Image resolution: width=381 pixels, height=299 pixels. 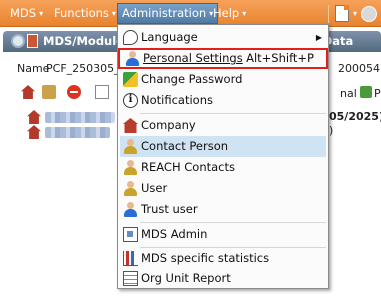 What do you see at coordinates (188, 167) in the screenshot?
I see `menu-item-label: REACH Contacts` at bounding box center [188, 167].